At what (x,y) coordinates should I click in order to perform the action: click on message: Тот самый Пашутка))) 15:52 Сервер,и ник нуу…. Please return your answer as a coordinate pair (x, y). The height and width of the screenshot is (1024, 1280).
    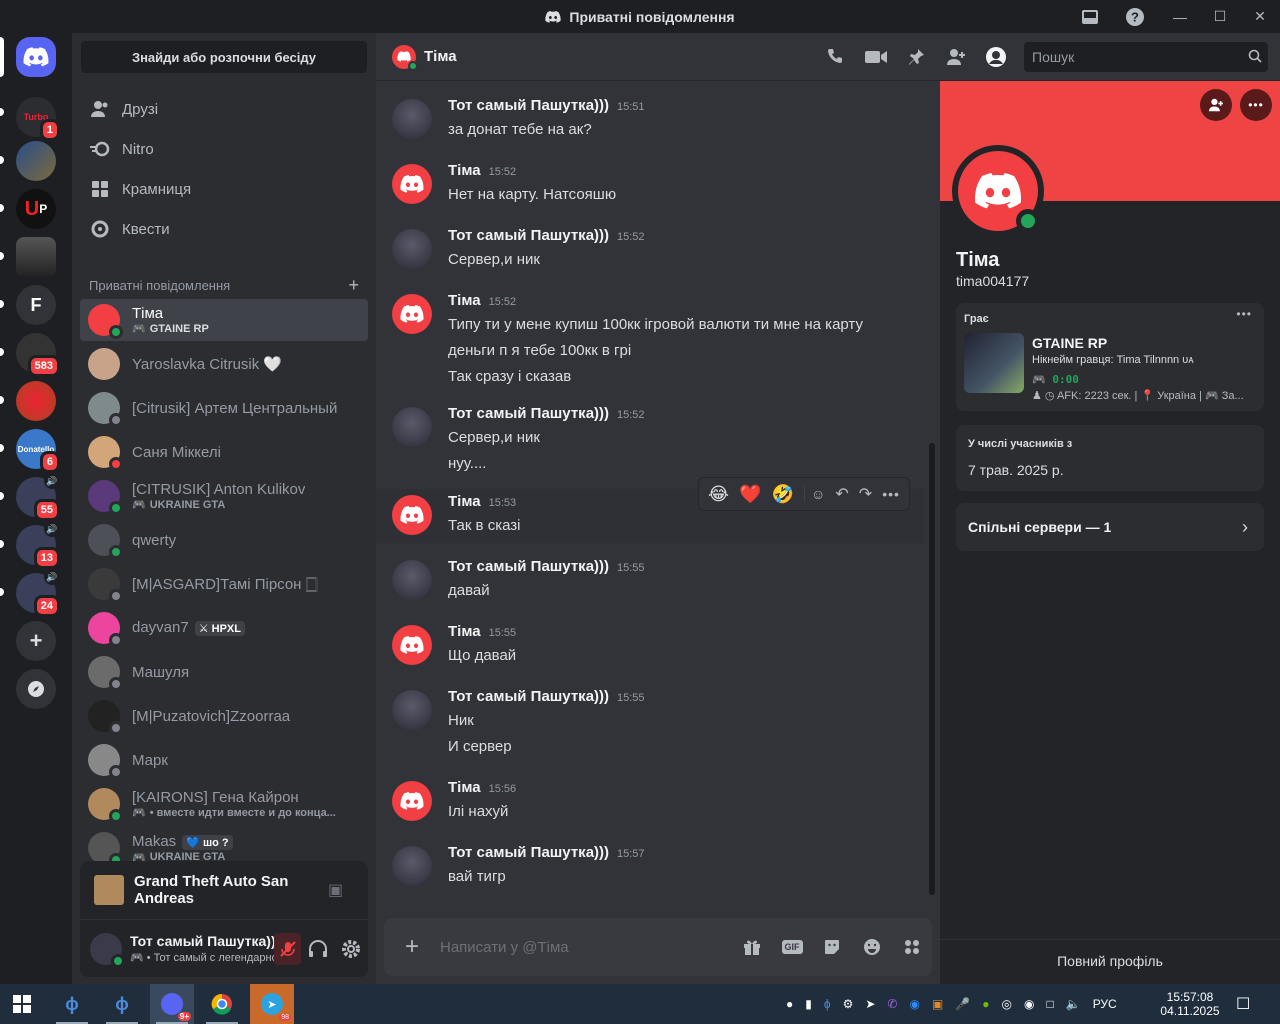
    Looking at the image, I should click on (650, 442).